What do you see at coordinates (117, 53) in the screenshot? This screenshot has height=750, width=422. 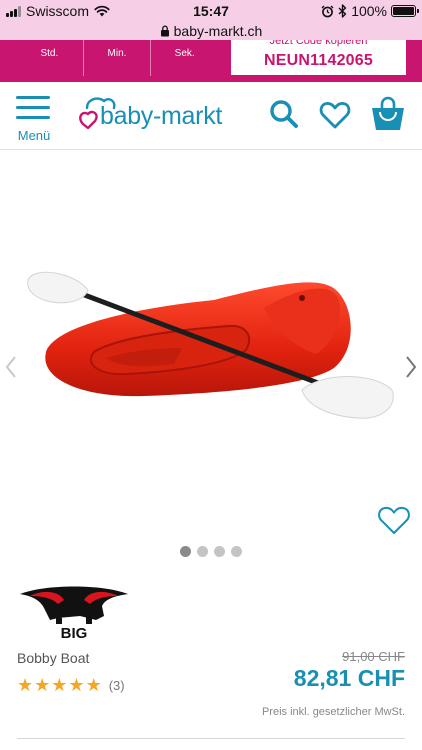 I see `countdown-minutes-label: Min.` at bounding box center [117, 53].